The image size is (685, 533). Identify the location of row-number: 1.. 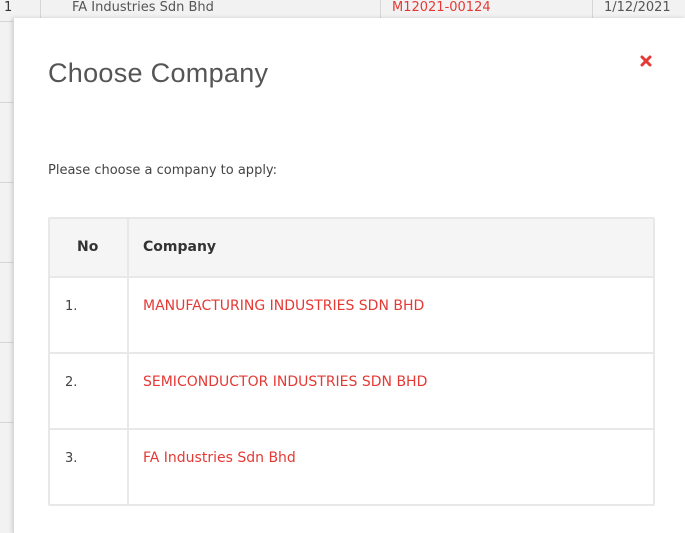
(89, 315).